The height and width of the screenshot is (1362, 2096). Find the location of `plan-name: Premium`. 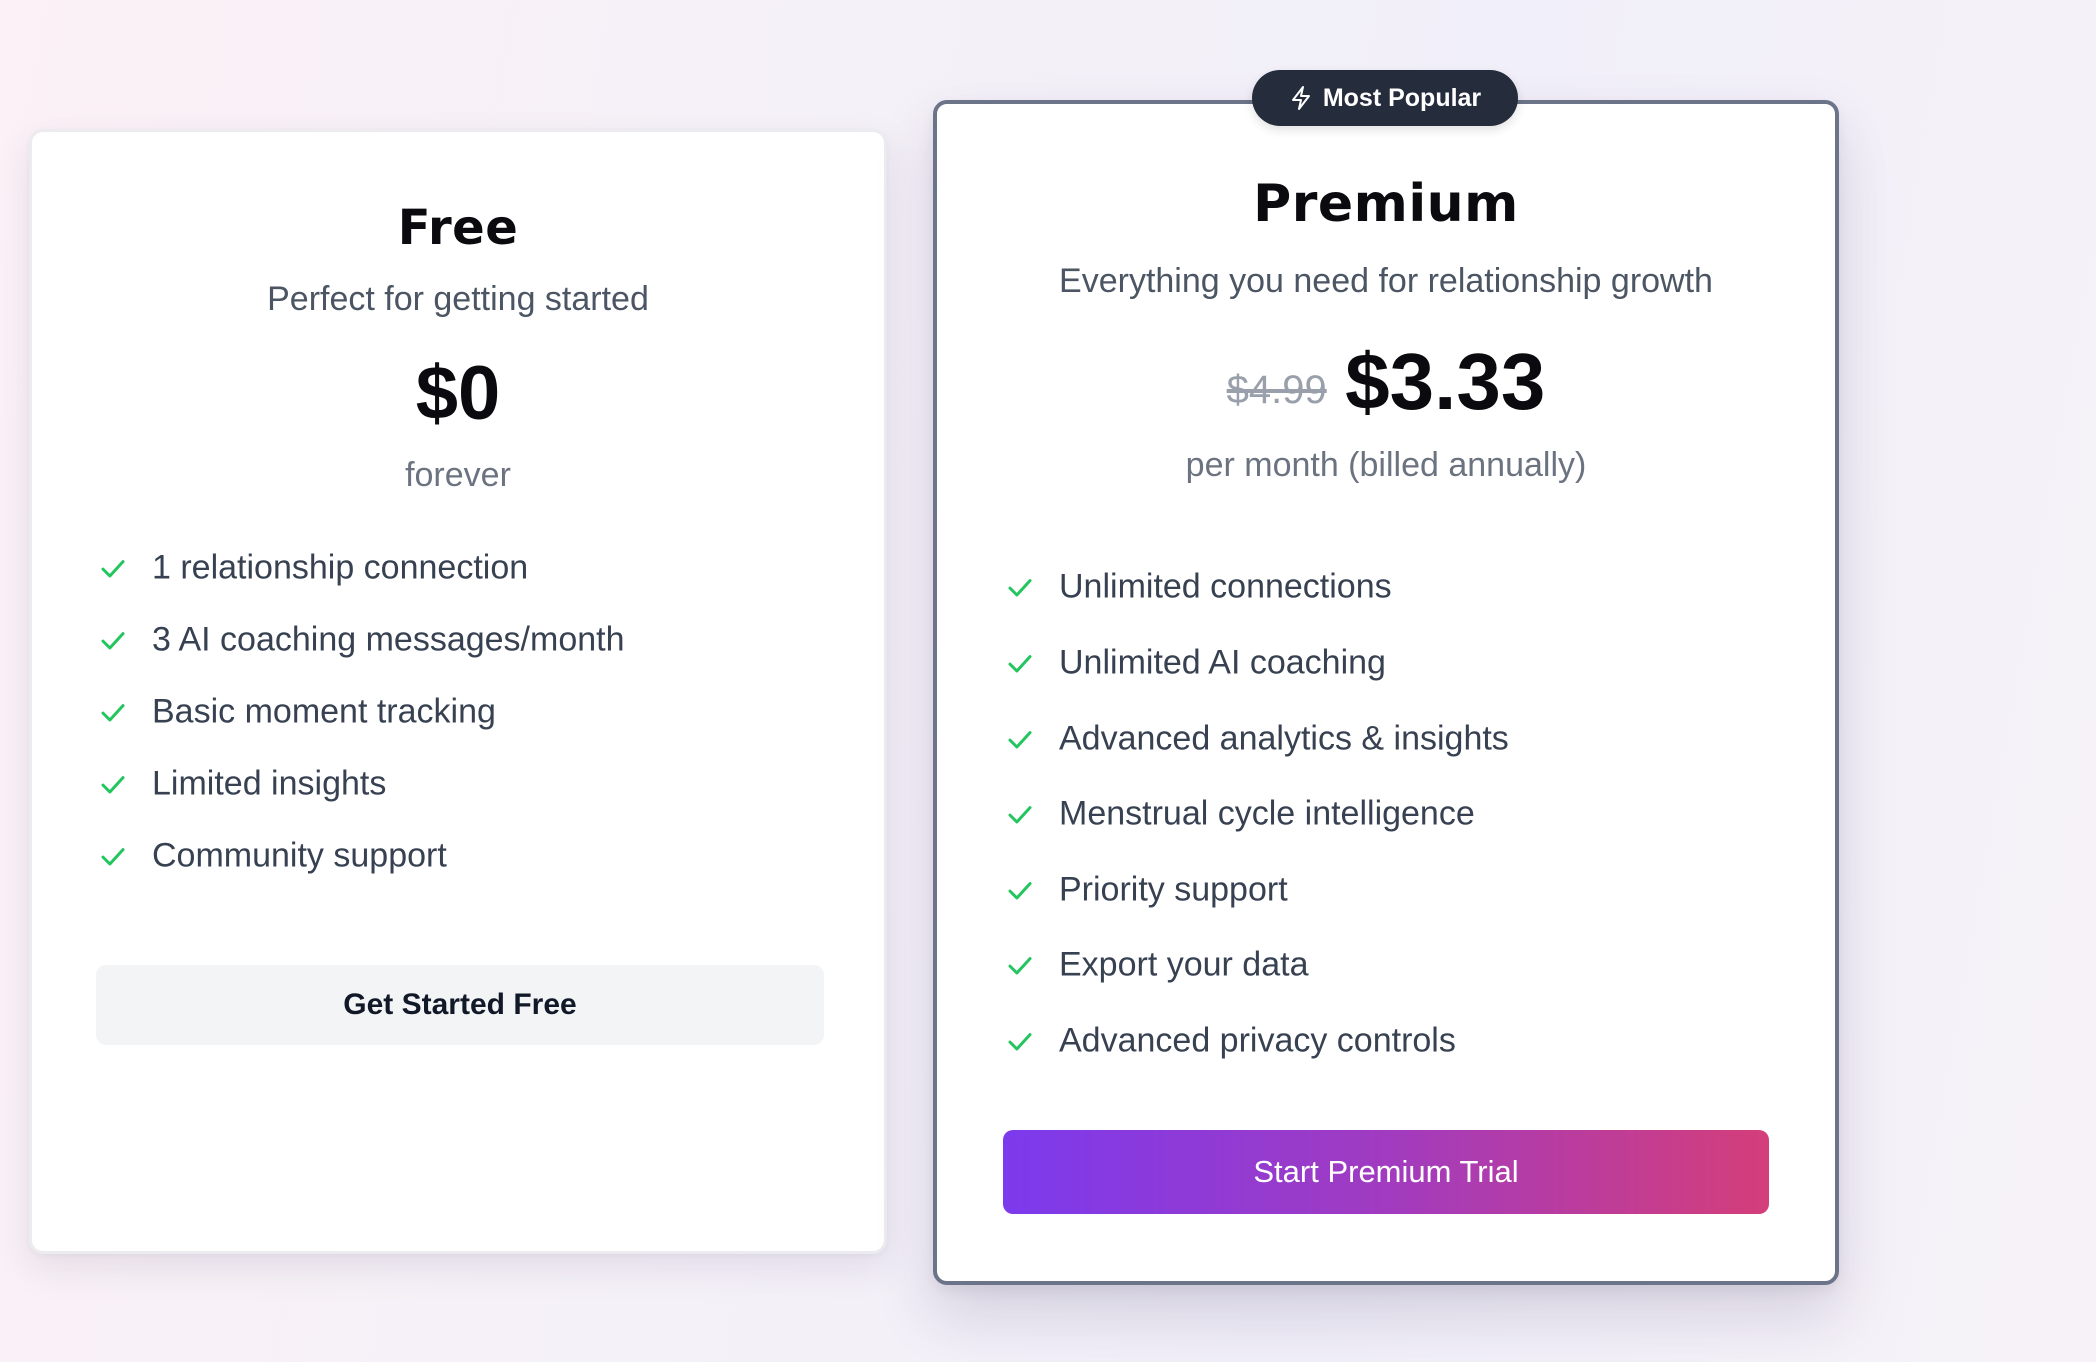

plan-name: Premium is located at coordinates (1386, 204).